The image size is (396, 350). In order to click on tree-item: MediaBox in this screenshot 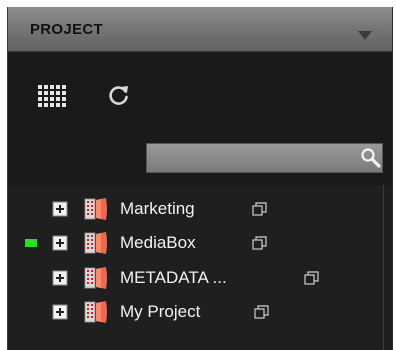, I will do `click(200, 244)`.